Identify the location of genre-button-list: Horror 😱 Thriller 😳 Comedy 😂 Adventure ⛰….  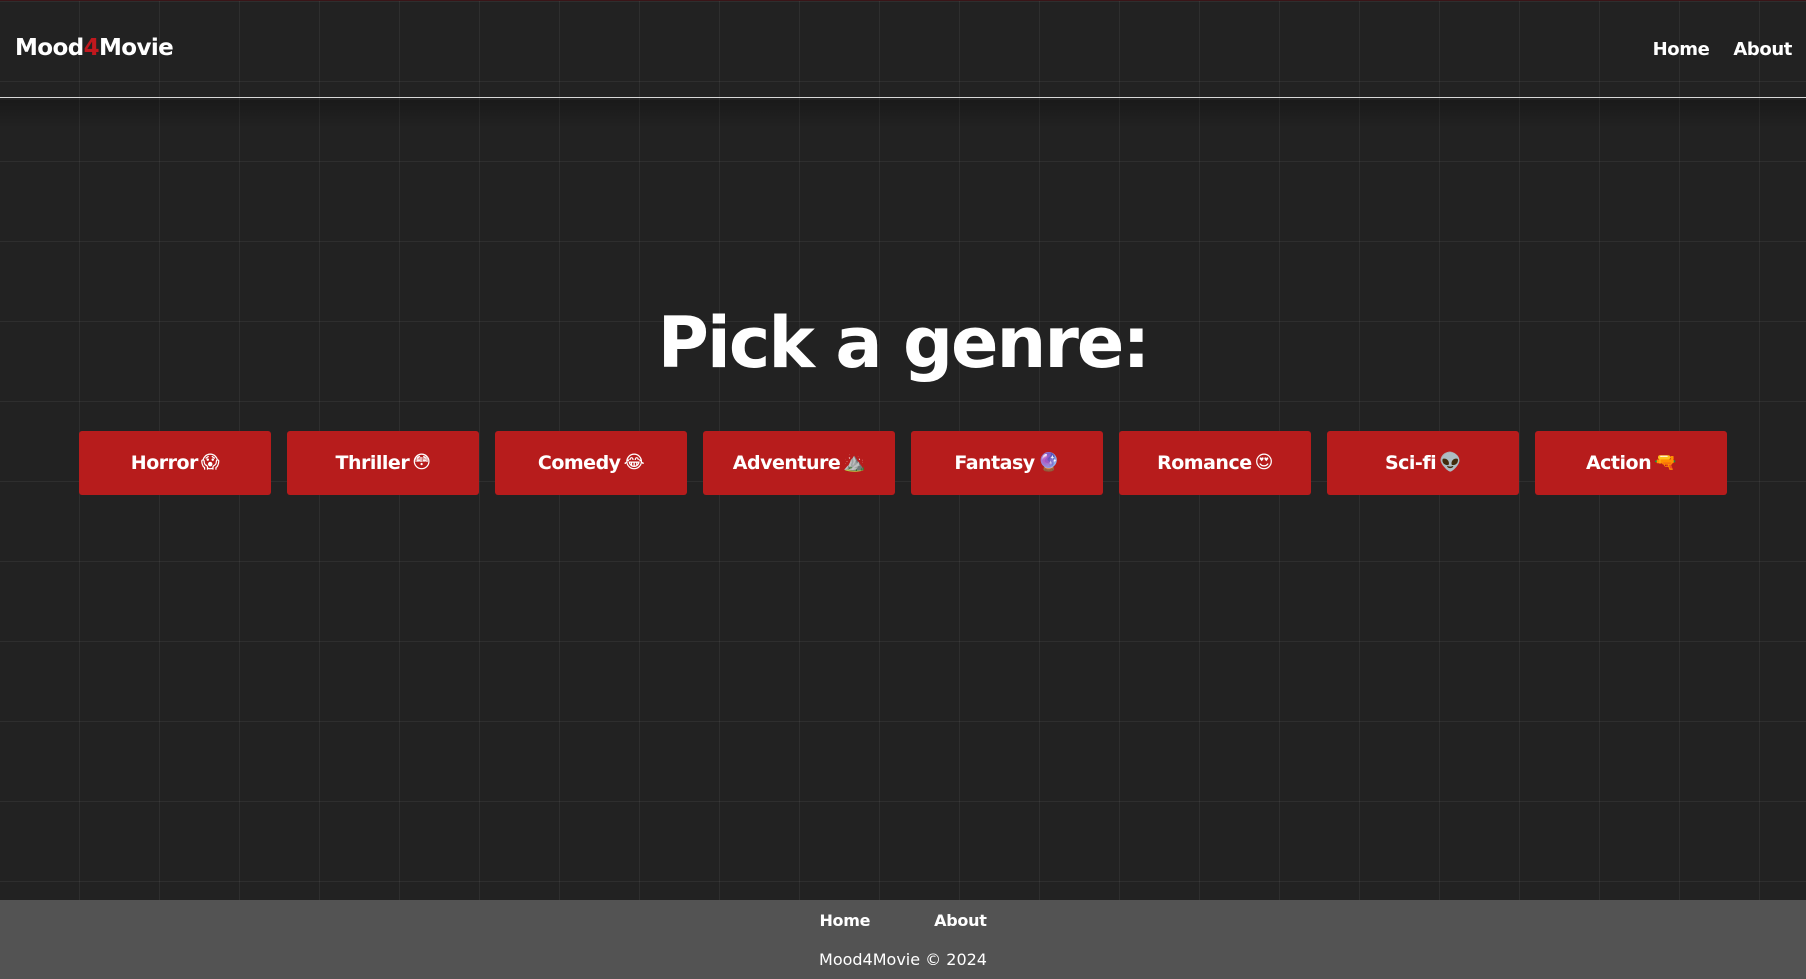
(903, 463).